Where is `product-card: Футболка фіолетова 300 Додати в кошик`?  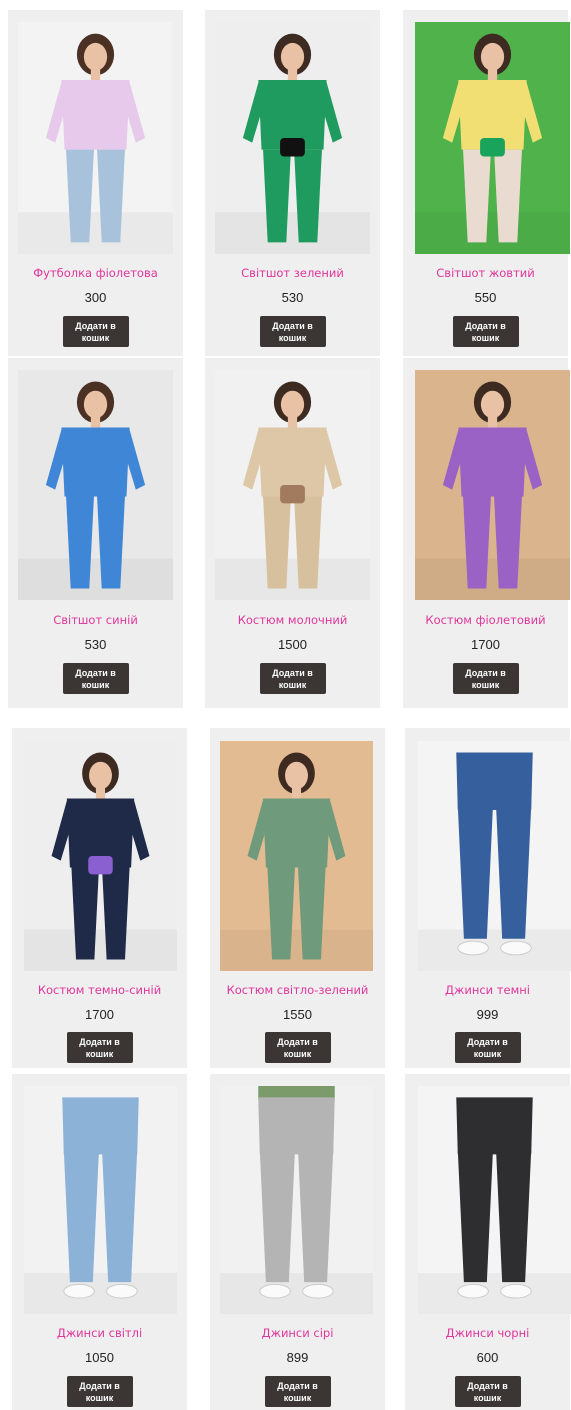
product-card: Футболка фіолетова 300 Додати в кошик is located at coordinates (95, 183).